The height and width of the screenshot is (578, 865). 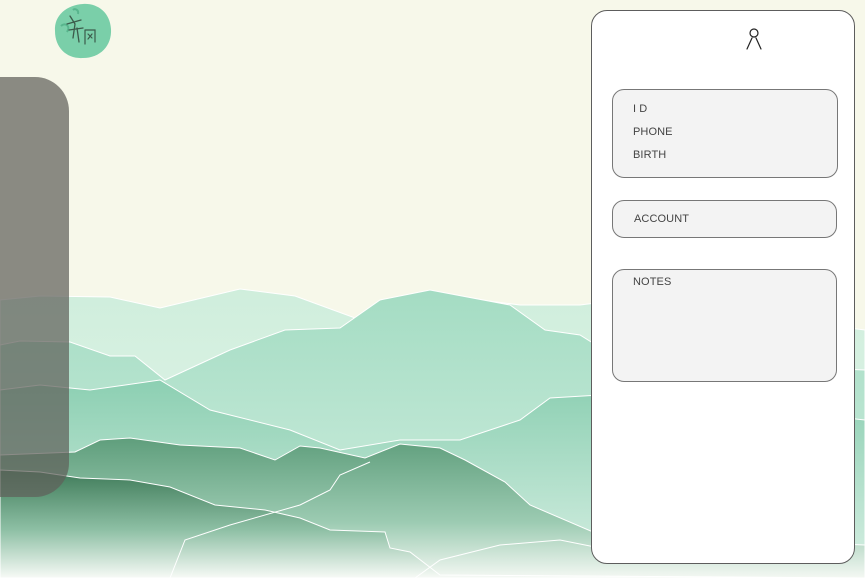 I want to click on personal-info-field: I D PHONE BIRTH, so click(x=725, y=133).